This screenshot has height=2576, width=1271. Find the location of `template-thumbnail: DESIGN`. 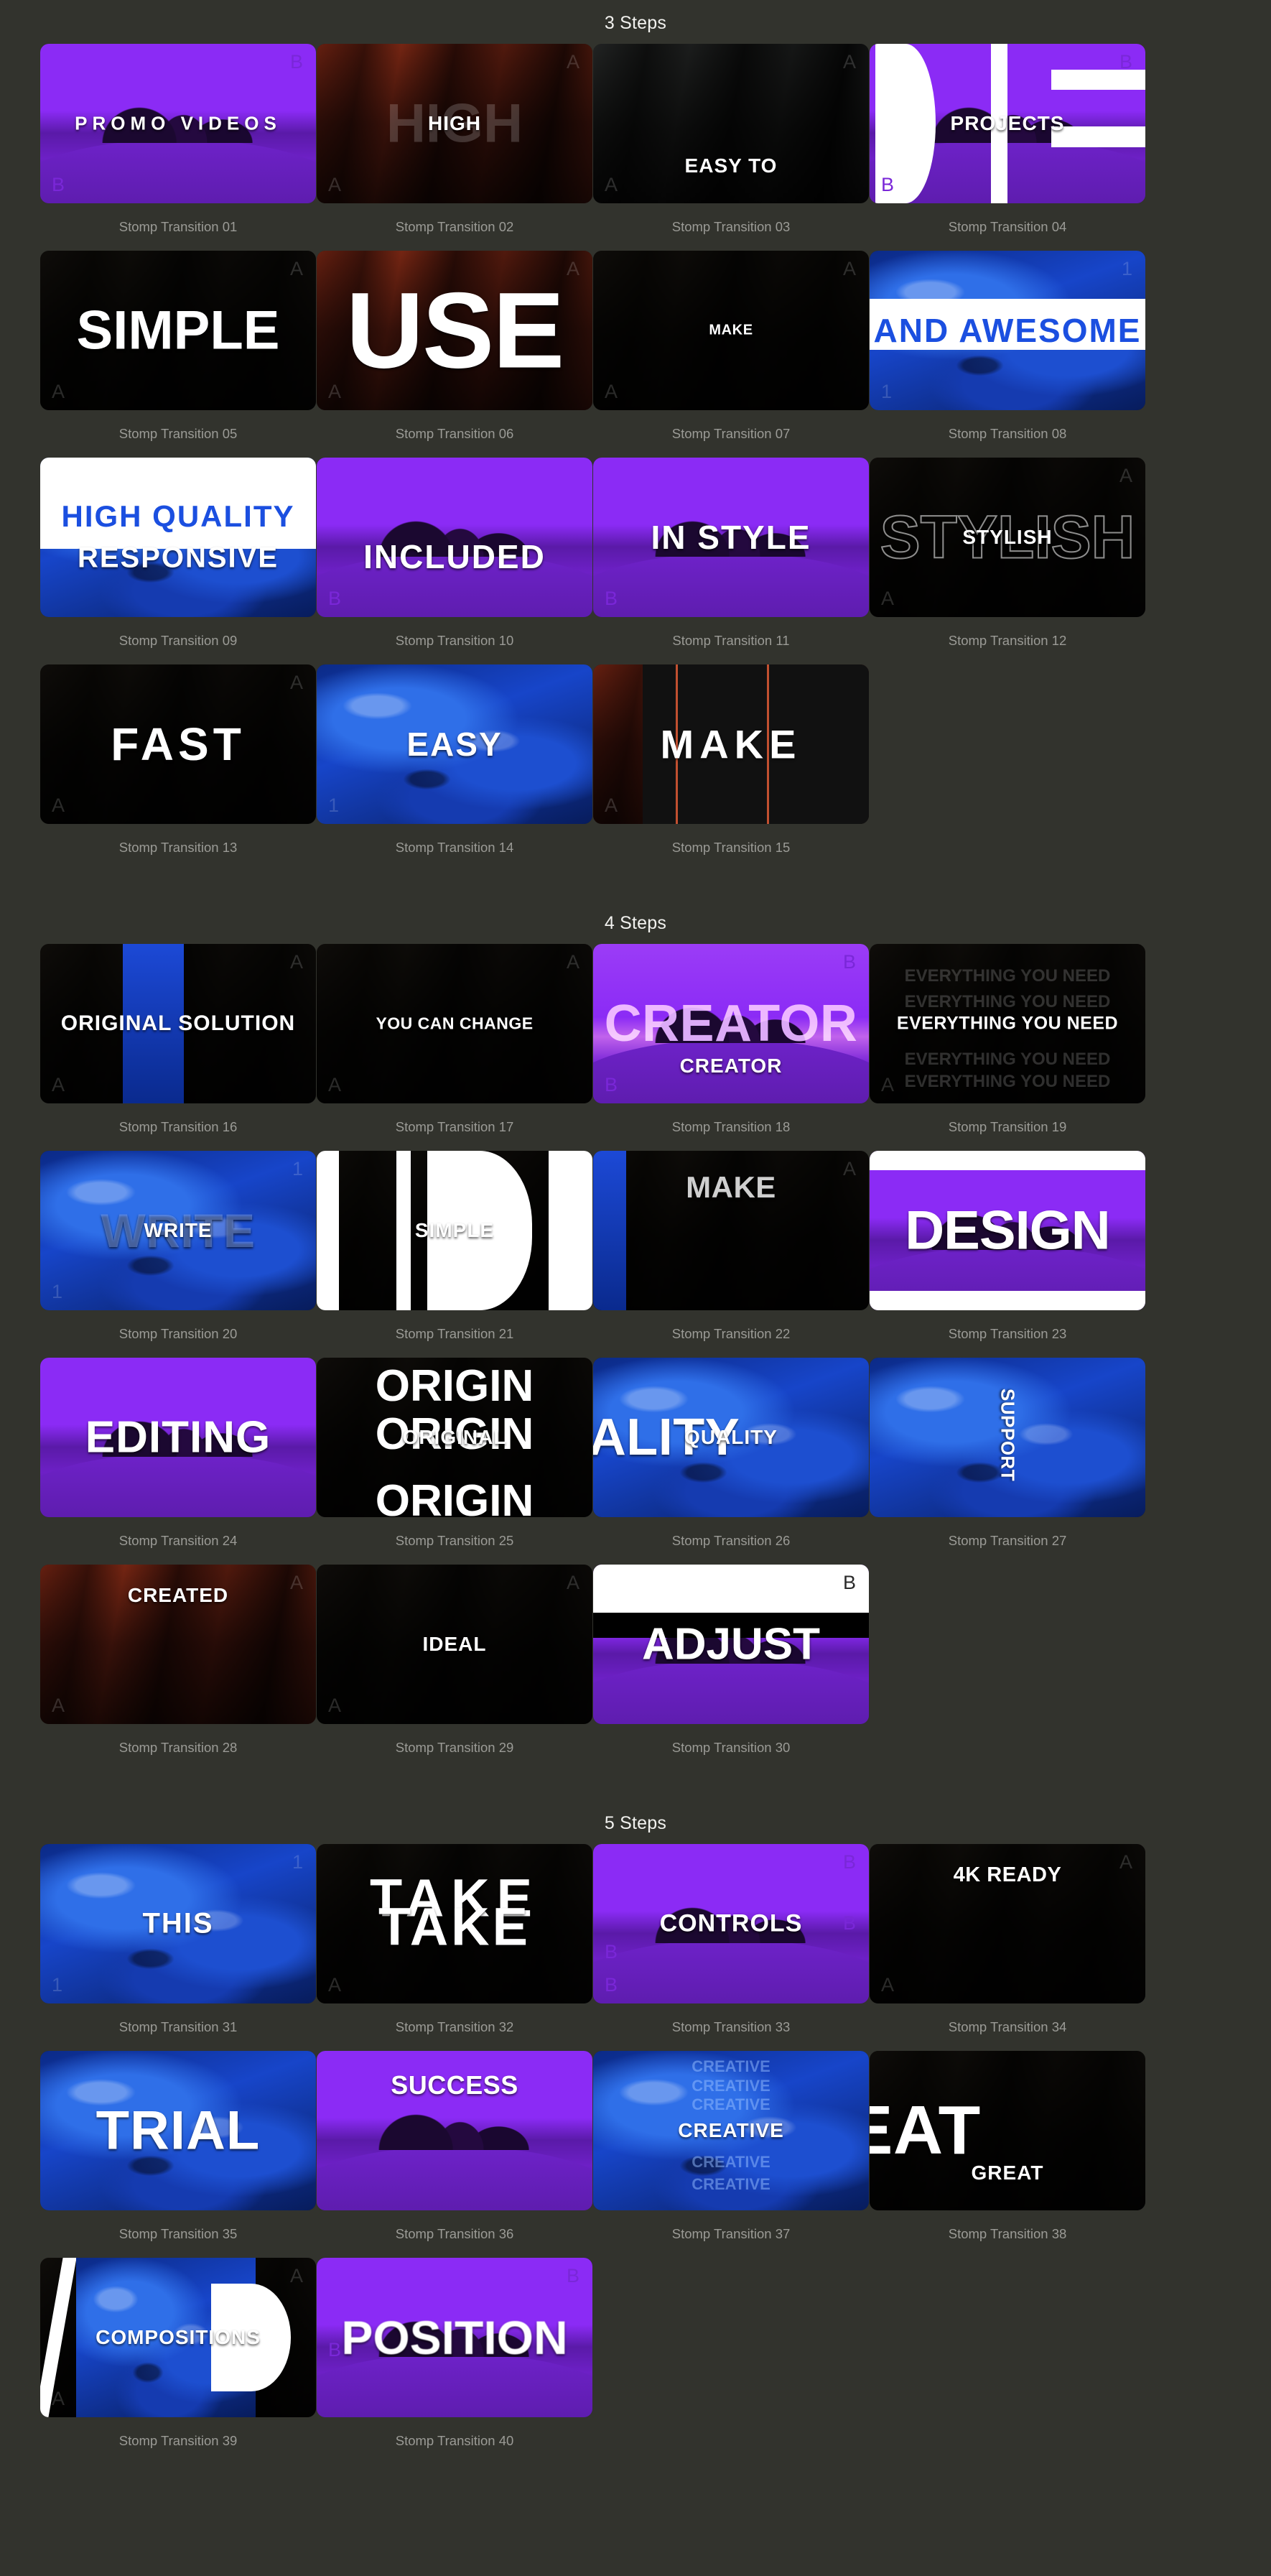

template-thumbnail: DESIGN is located at coordinates (1007, 1230).